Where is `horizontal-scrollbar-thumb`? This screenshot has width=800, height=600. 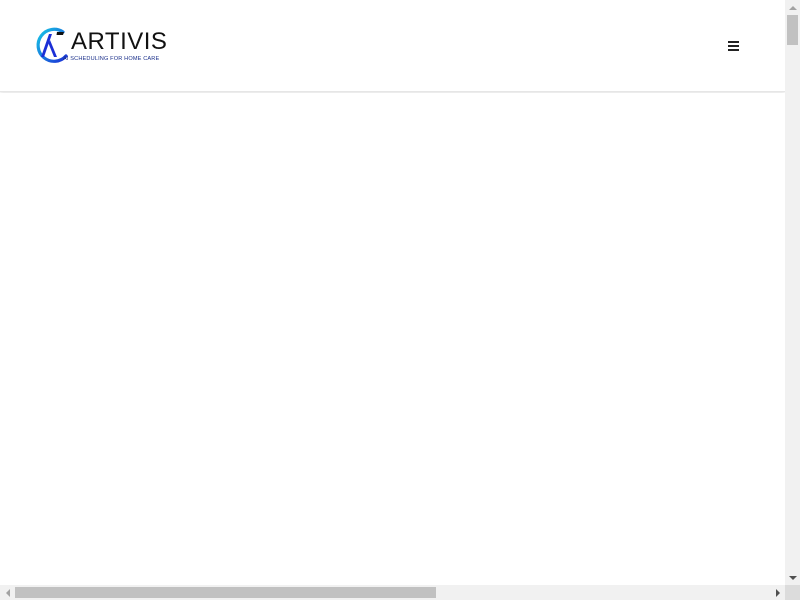
horizontal-scrollbar-thumb is located at coordinates (225, 592).